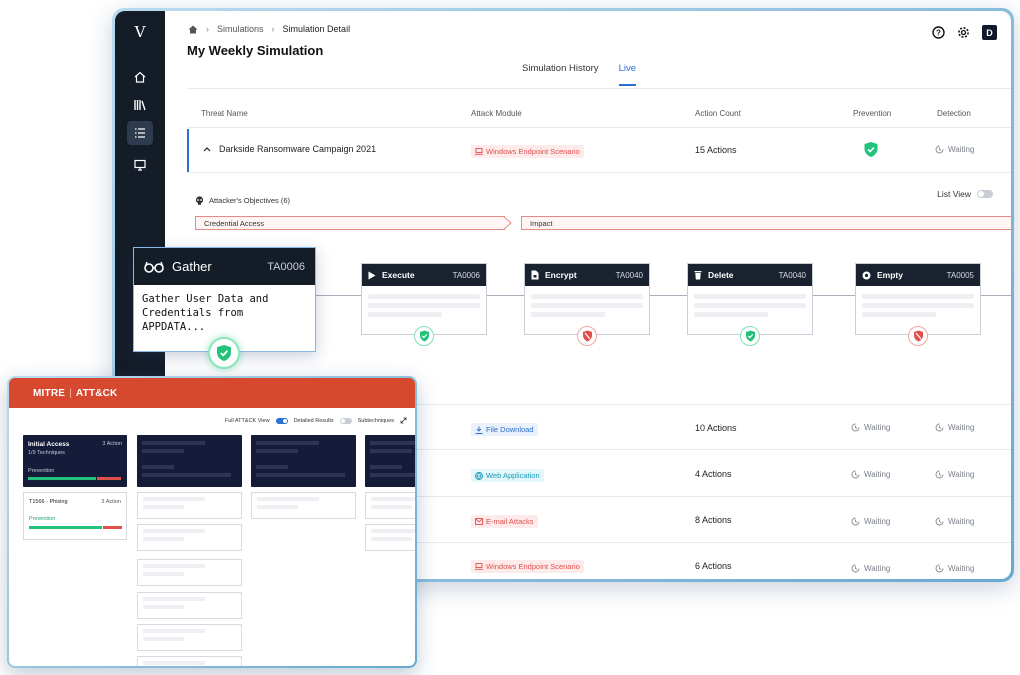 This screenshot has height=675, width=1020. Describe the element at coordinates (240, 29) in the screenshot. I see `breadcrumb-simulations: Simulations` at that location.